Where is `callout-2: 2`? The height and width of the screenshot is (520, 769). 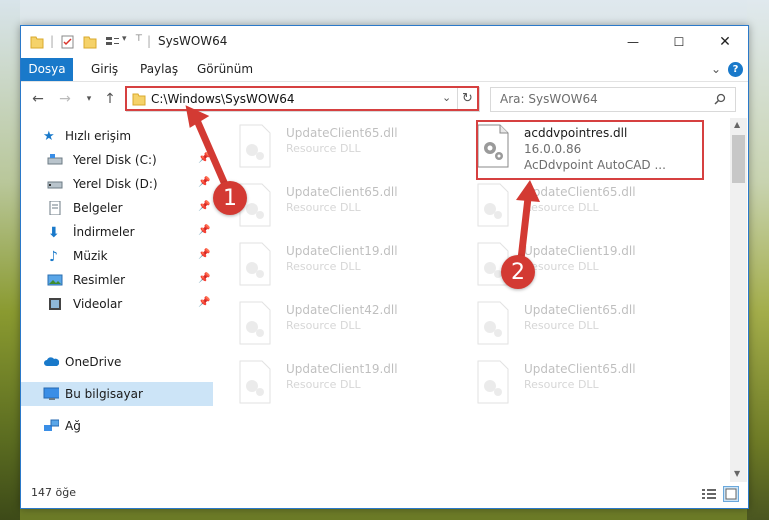
callout-2: 2 is located at coordinates (518, 272).